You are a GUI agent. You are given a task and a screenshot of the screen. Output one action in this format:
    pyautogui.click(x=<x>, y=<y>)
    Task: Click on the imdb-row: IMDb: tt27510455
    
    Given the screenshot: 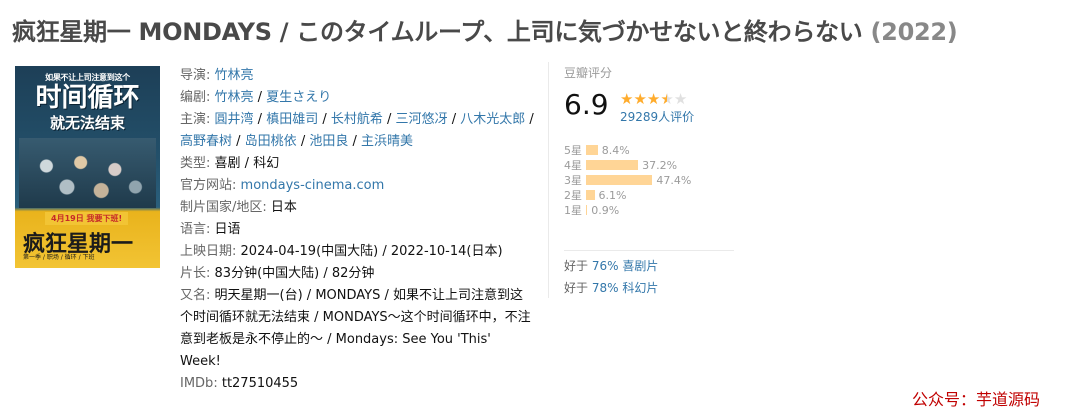 What is the action you would take?
    pyautogui.click(x=357, y=384)
    